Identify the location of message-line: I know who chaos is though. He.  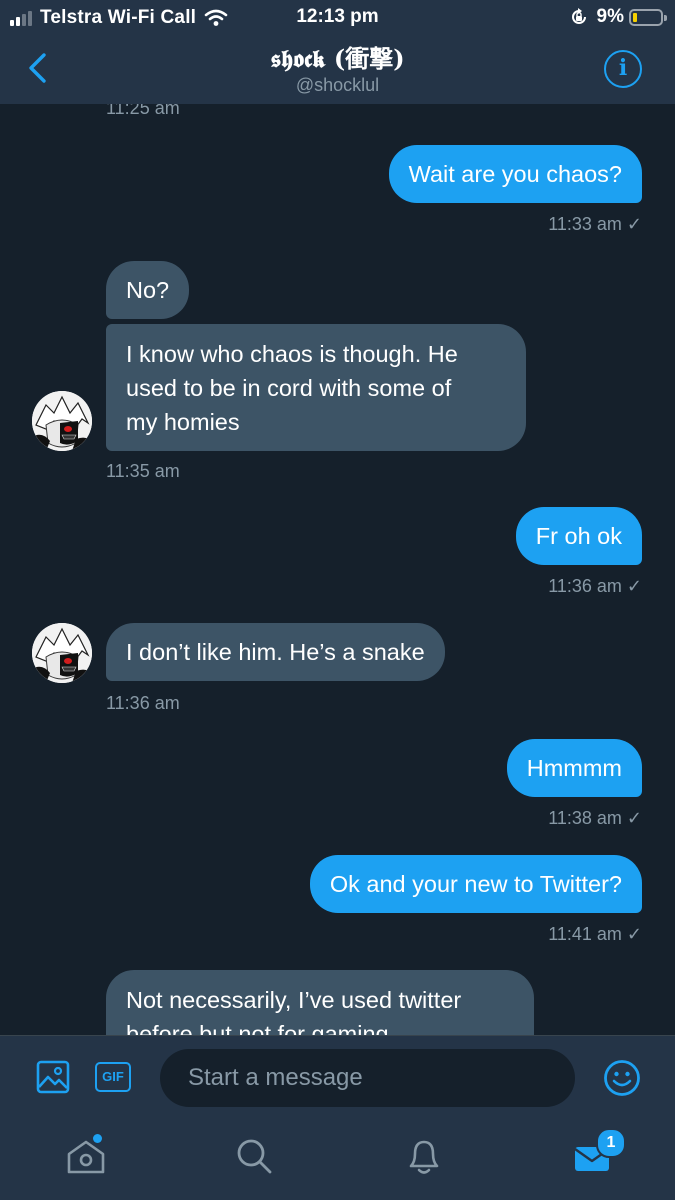
(292, 354).